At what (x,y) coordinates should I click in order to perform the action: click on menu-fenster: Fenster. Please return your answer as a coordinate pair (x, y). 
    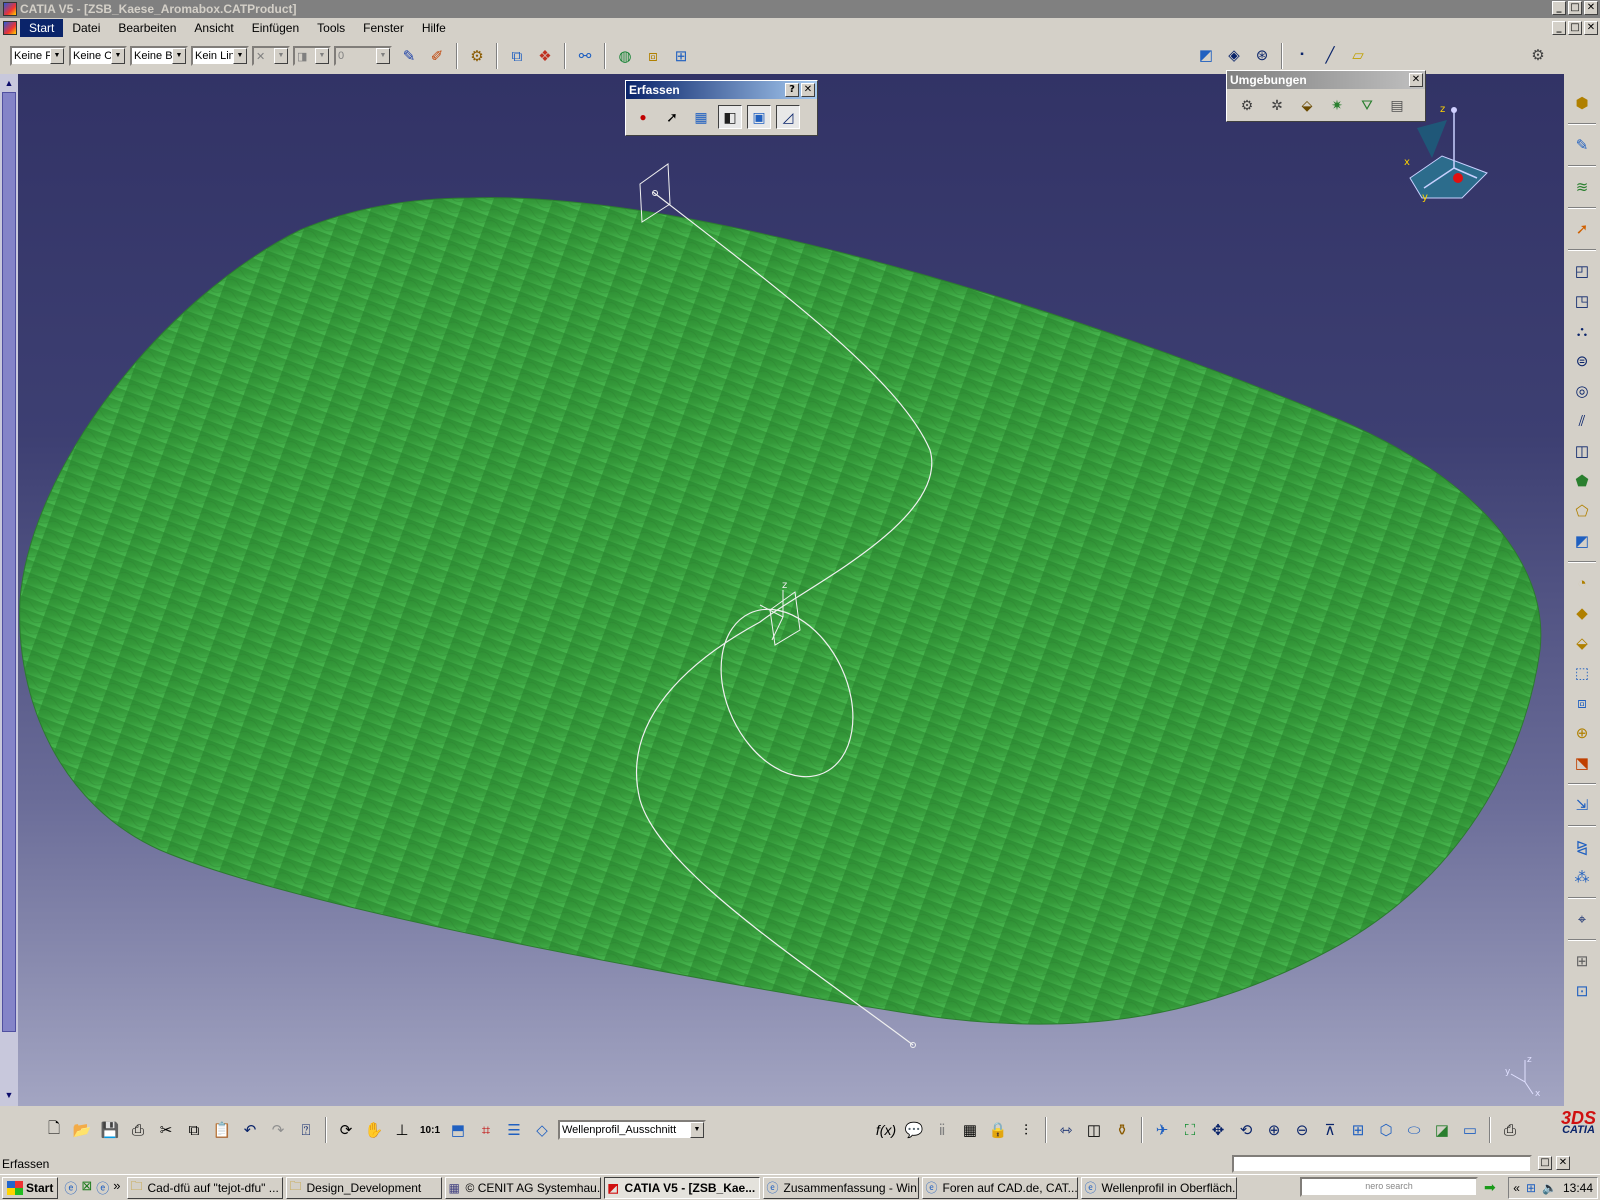
    Looking at the image, I should click on (383, 28).